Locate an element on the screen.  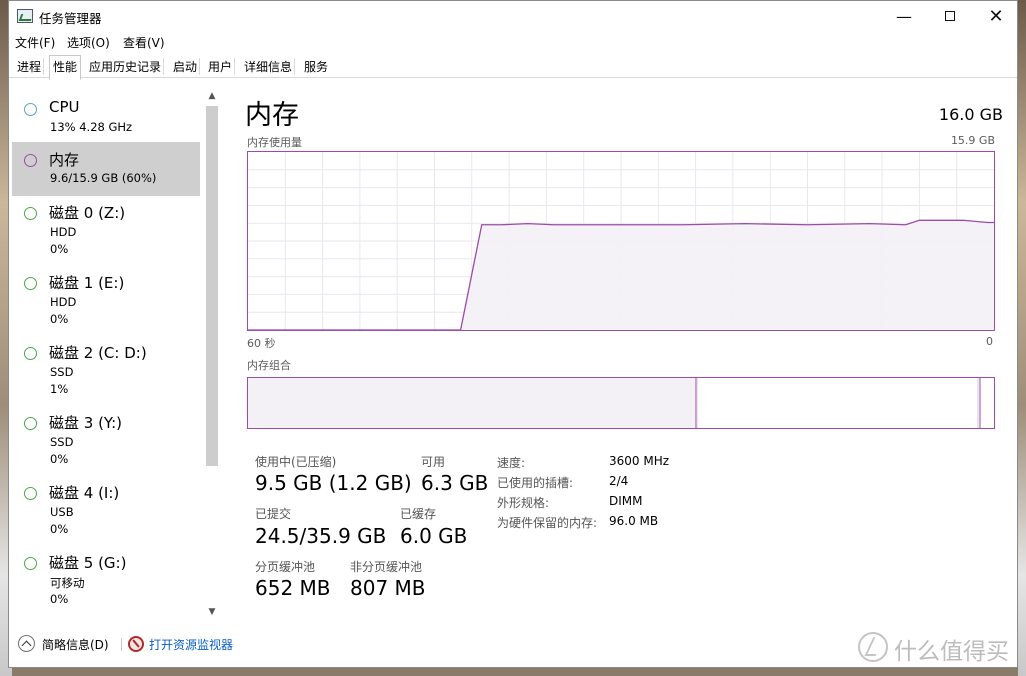
speed-value: 3600 MHz is located at coordinates (639, 461).